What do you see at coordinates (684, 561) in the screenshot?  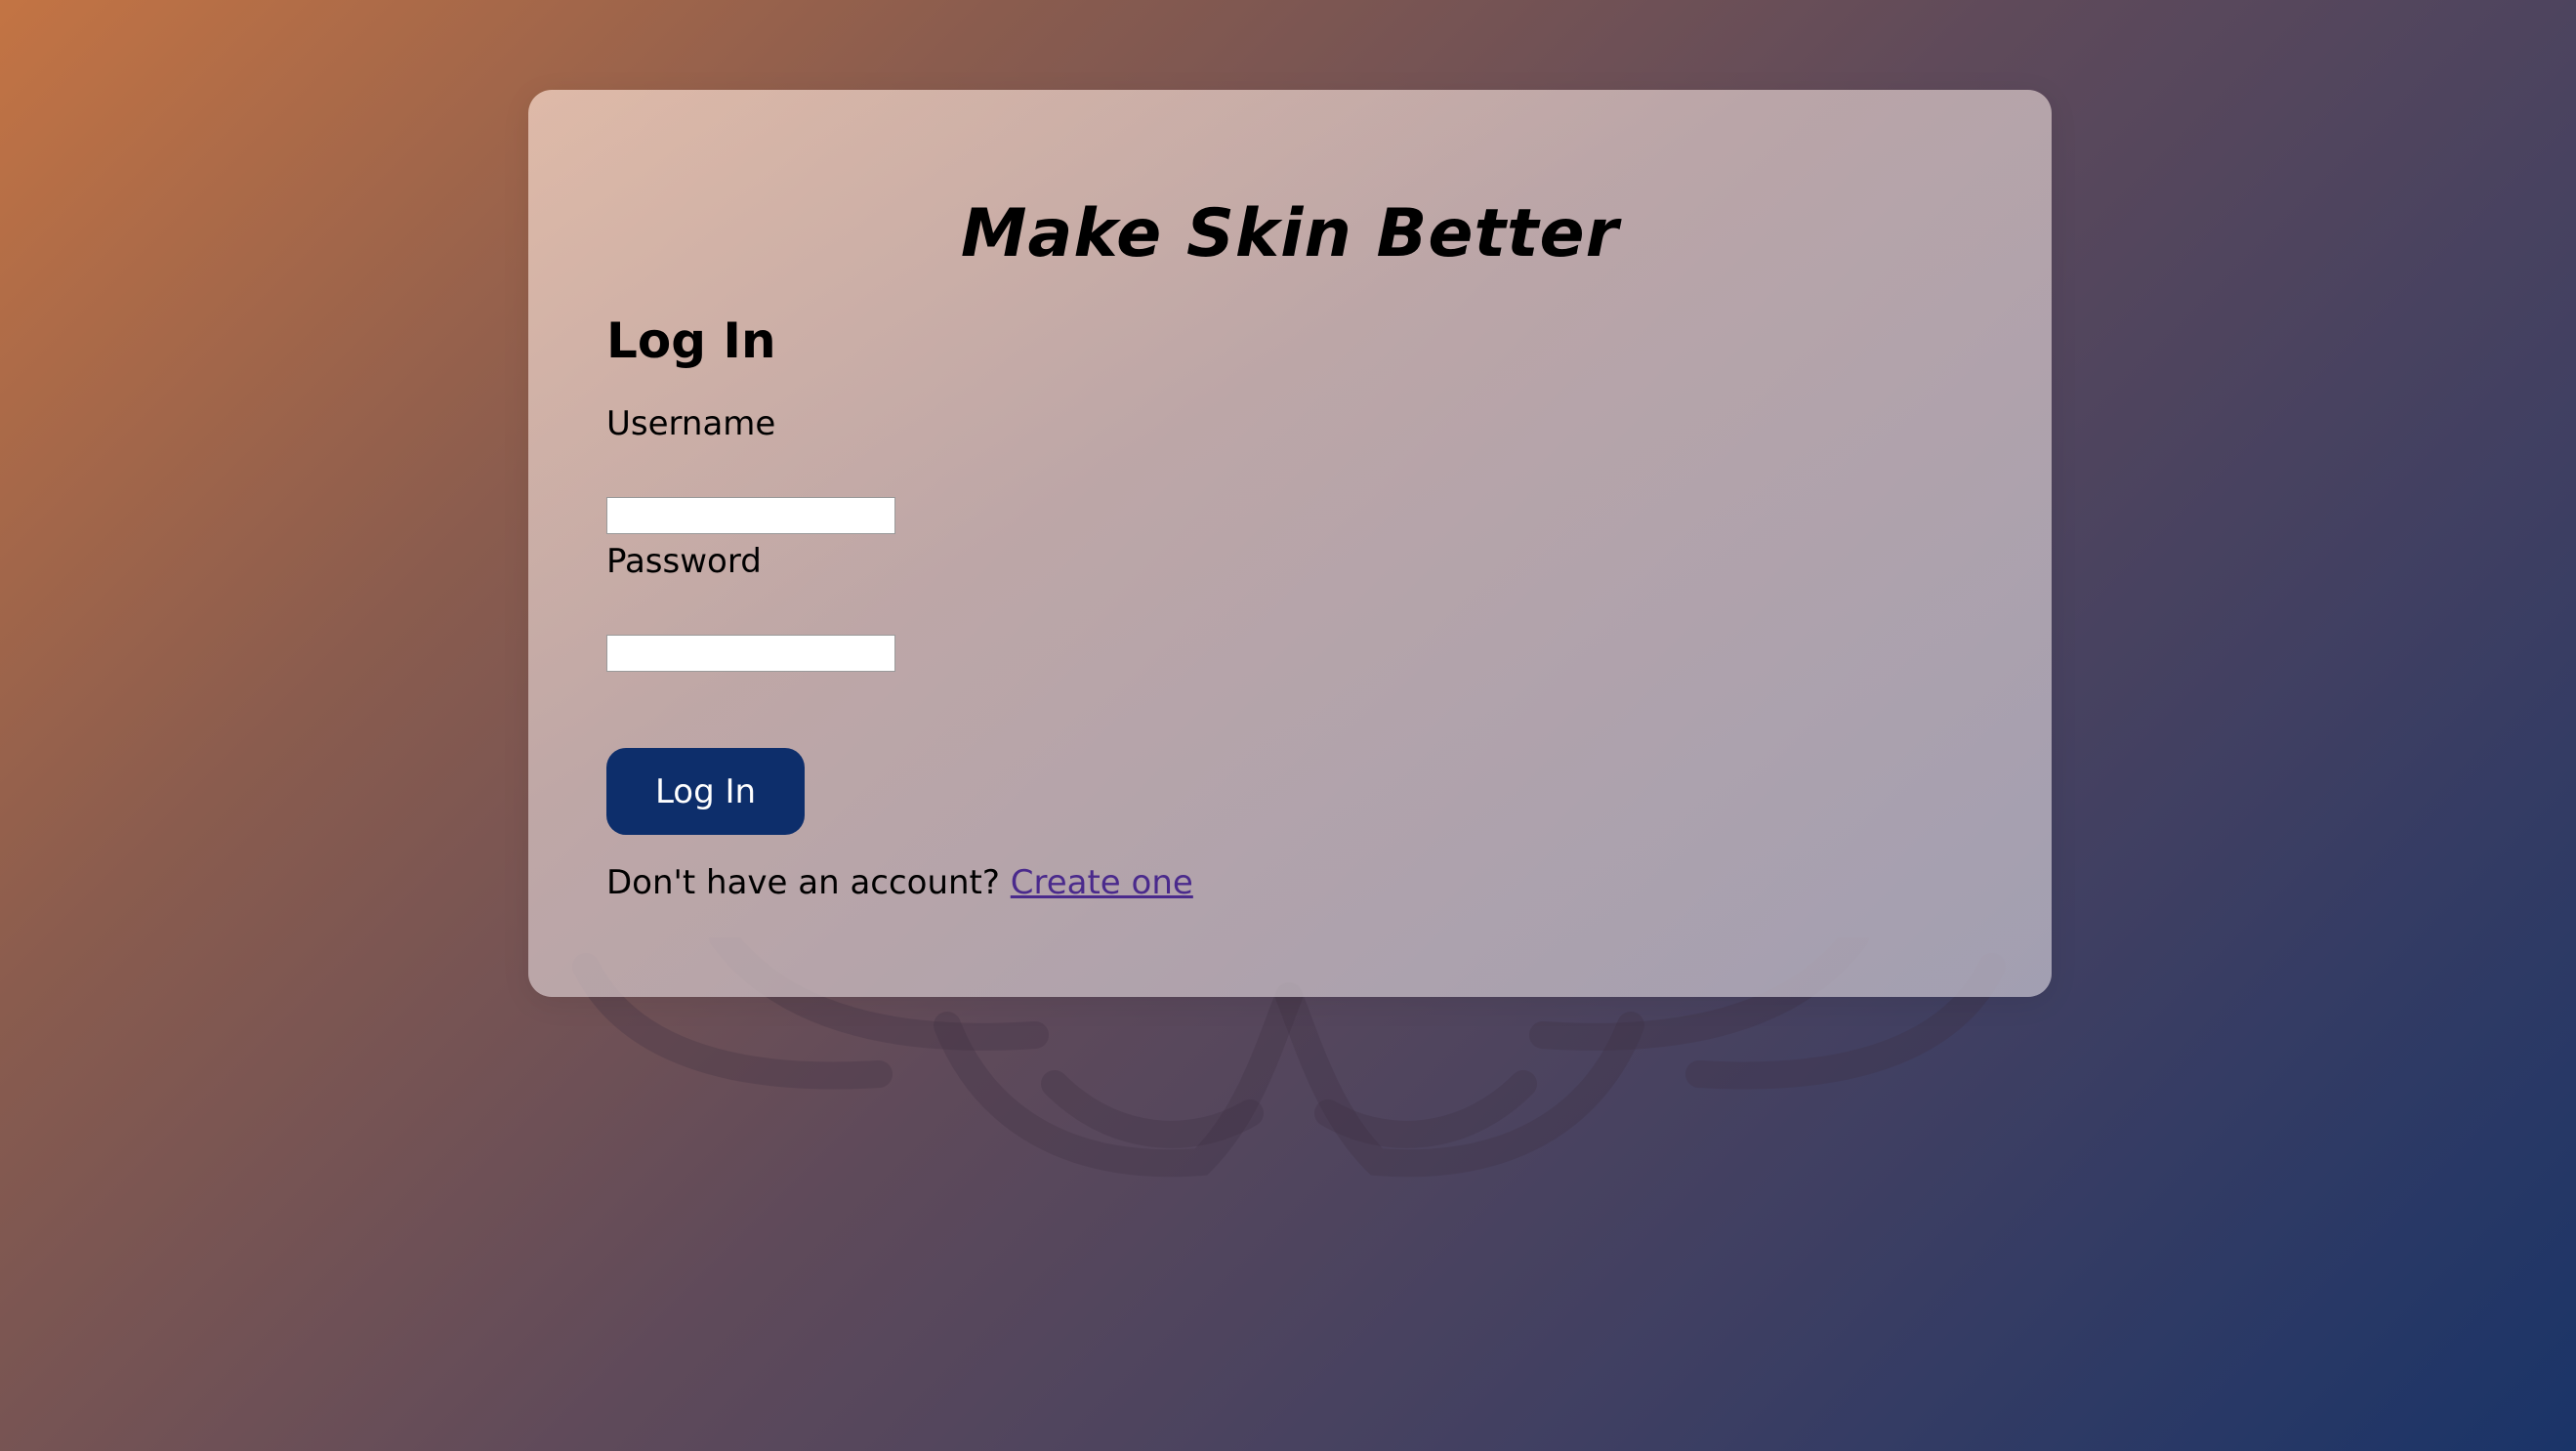 I see `password-label: Password` at bounding box center [684, 561].